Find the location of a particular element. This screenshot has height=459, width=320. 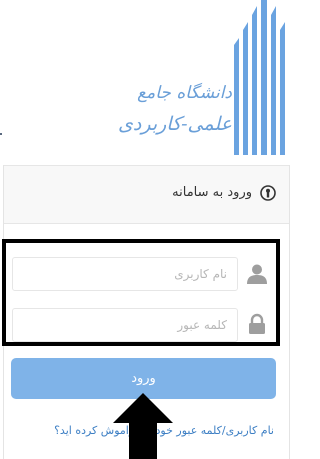

info-circle-icon is located at coordinates (268, 193).